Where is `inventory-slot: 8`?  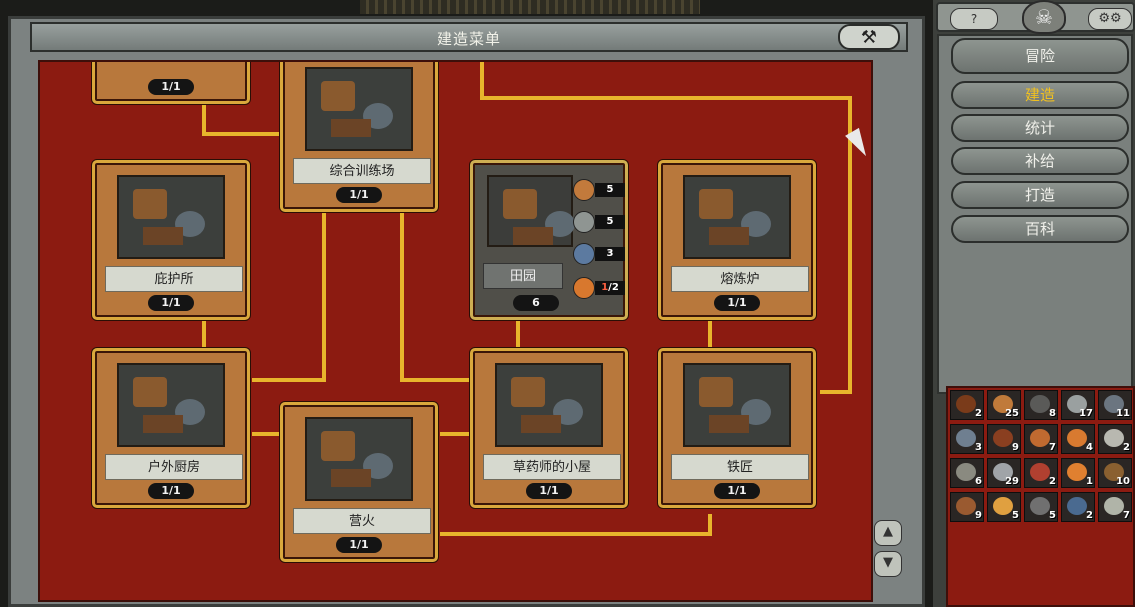 inventory-slot: 8 is located at coordinates (1041, 405).